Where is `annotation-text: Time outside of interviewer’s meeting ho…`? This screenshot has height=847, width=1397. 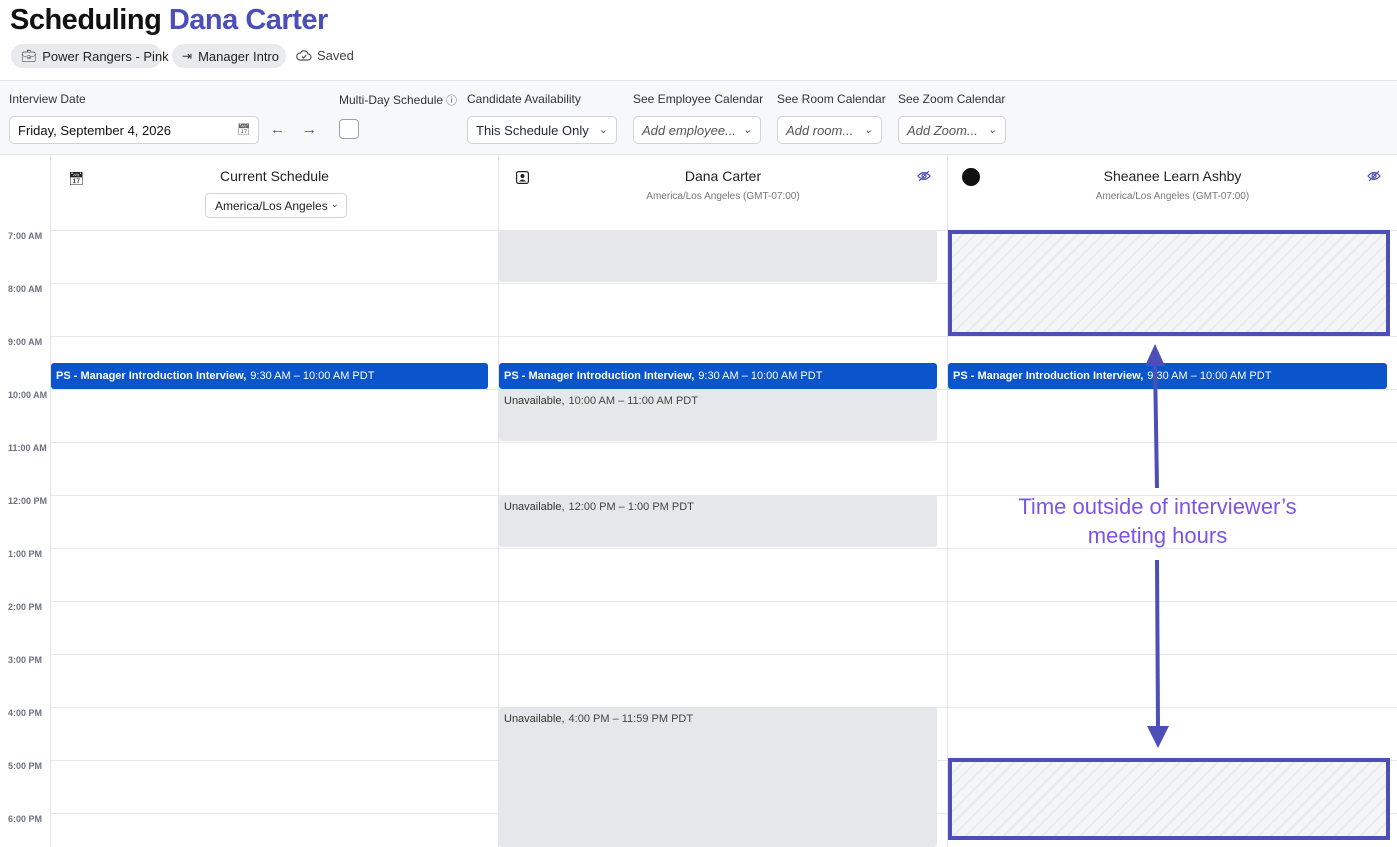
annotation-text: Time outside of interviewer’s meeting ho… is located at coordinates (1157, 521).